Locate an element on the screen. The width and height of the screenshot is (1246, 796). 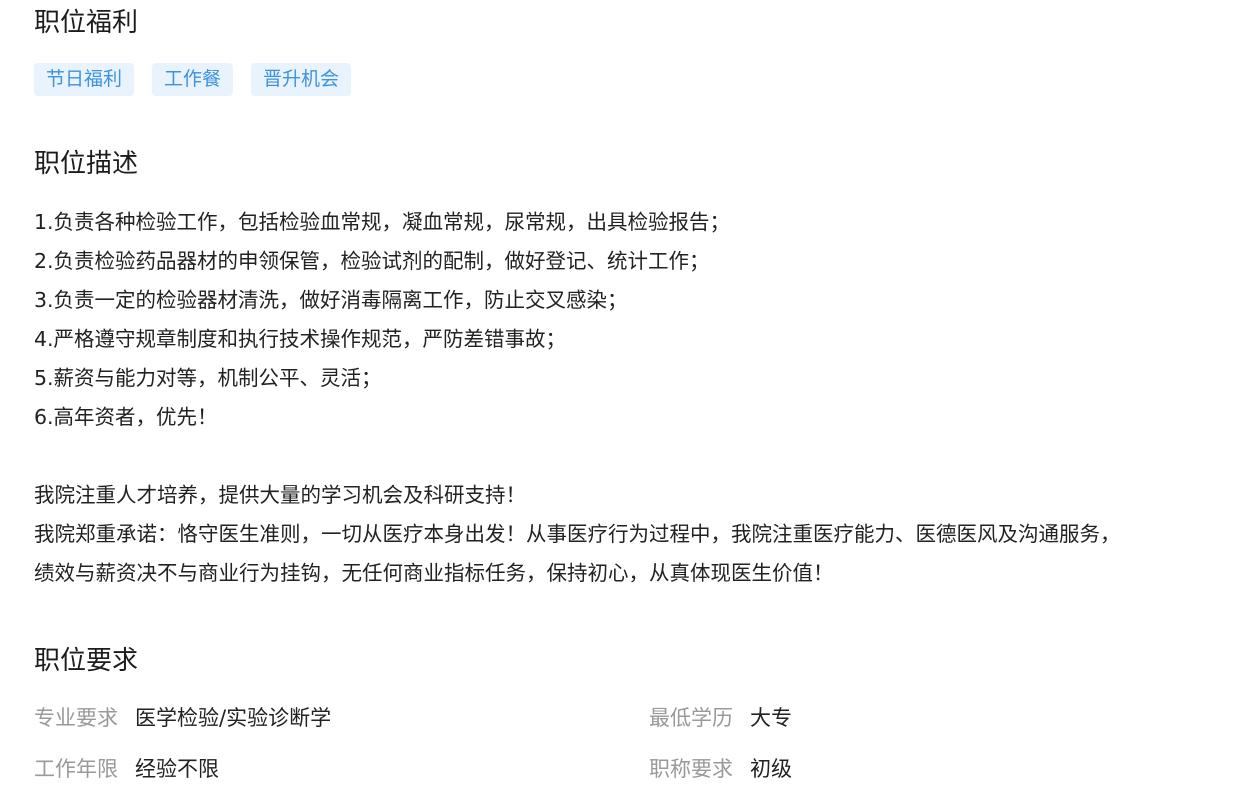
description-line: 2.负责检验药品器材的申领保管，检验试剂的配制，做好登记、统计工作； is located at coordinates (372, 261).